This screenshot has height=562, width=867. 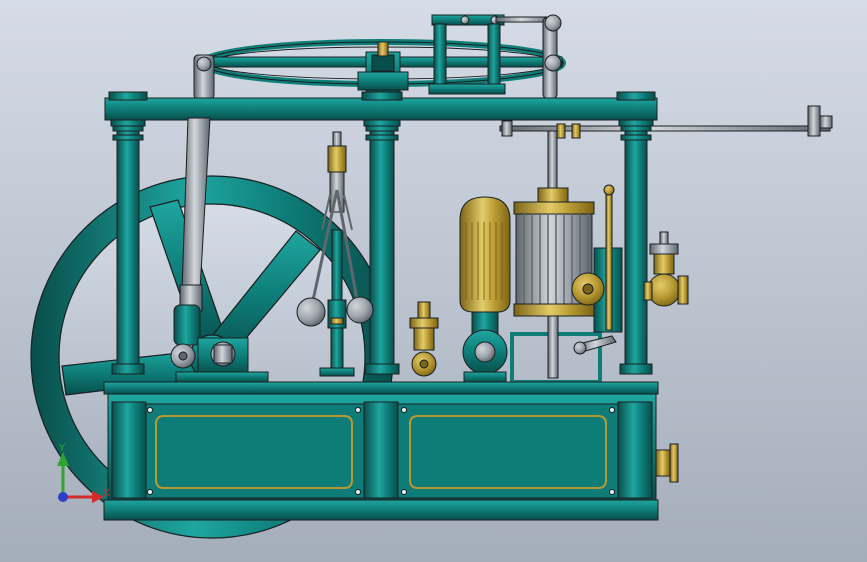 What do you see at coordinates (63, 497) in the screenshot?
I see `triad-z-axis` at bounding box center [63, 497].